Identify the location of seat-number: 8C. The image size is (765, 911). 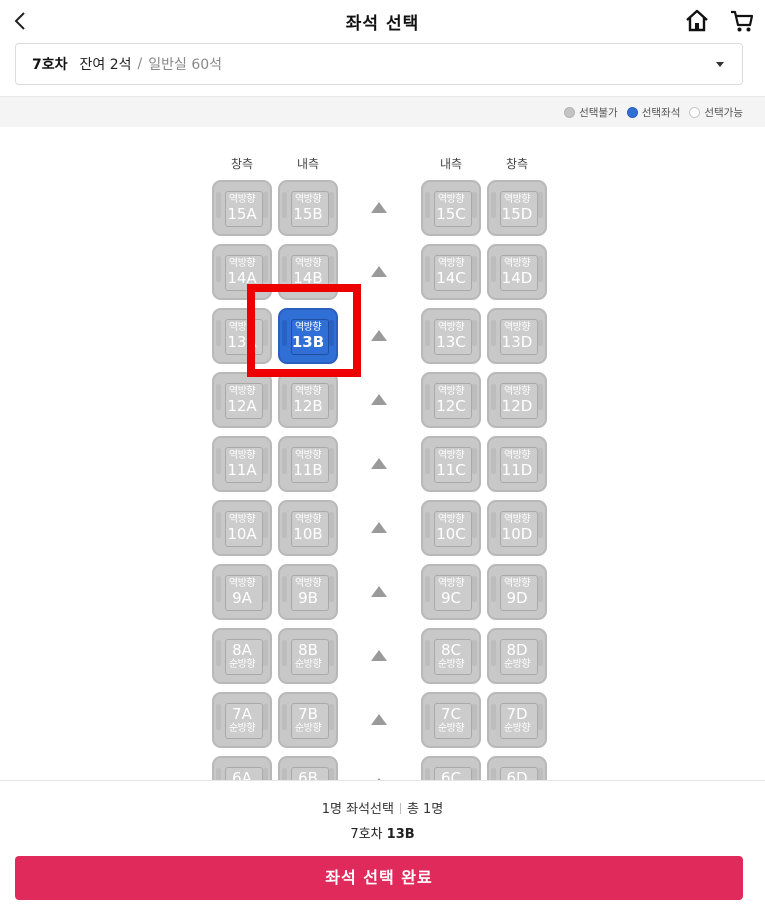
(451, 650).